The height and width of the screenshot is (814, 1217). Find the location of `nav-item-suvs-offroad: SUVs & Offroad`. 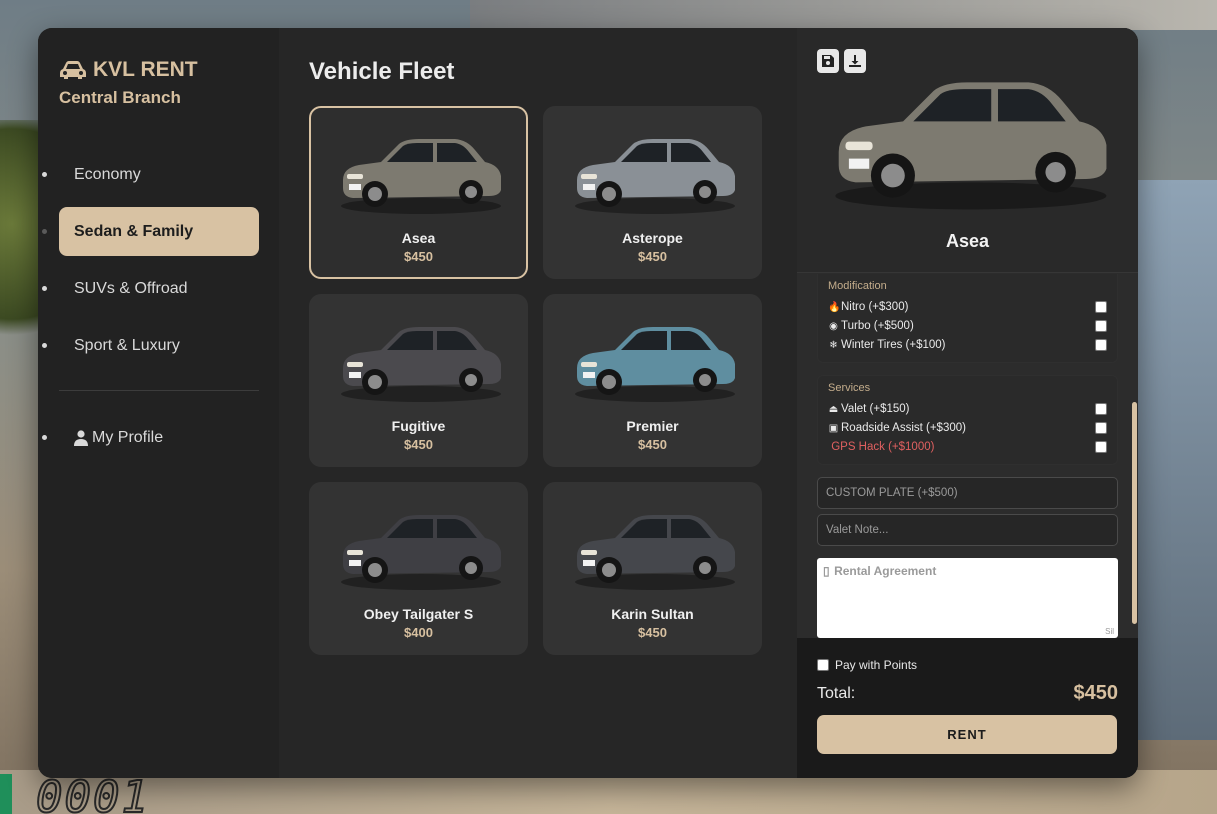

nav-item-suvs-offroad: SUVs & Offroad is located at coordinates (150, 288).